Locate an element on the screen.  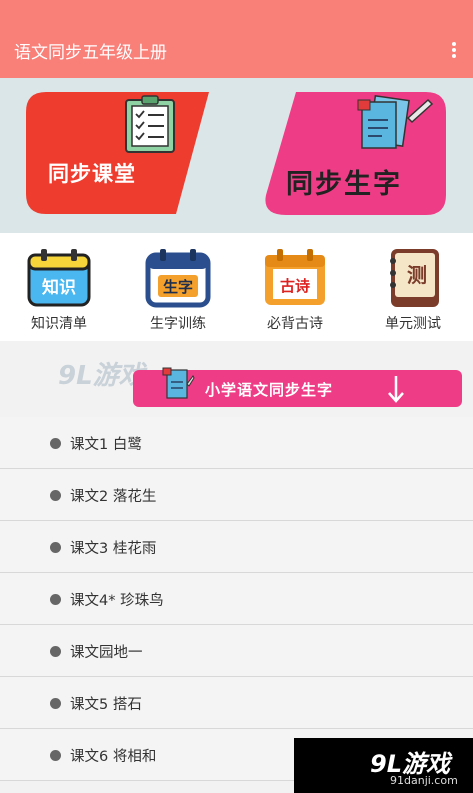
arrow-down-icon is located at coordinates (396, 389).